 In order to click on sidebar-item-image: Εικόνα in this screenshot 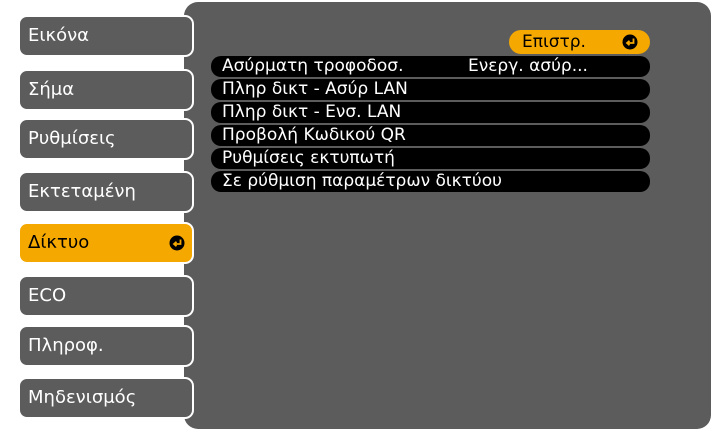, I will do `click(106, 36)`.